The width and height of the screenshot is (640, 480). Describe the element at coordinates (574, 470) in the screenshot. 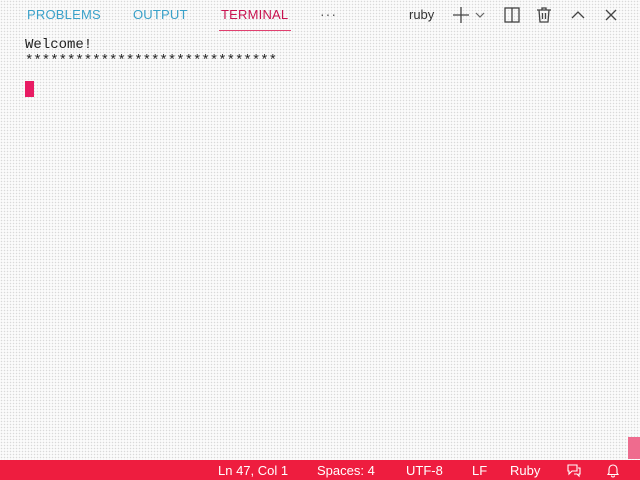

I see `feedback-icon` at that location.